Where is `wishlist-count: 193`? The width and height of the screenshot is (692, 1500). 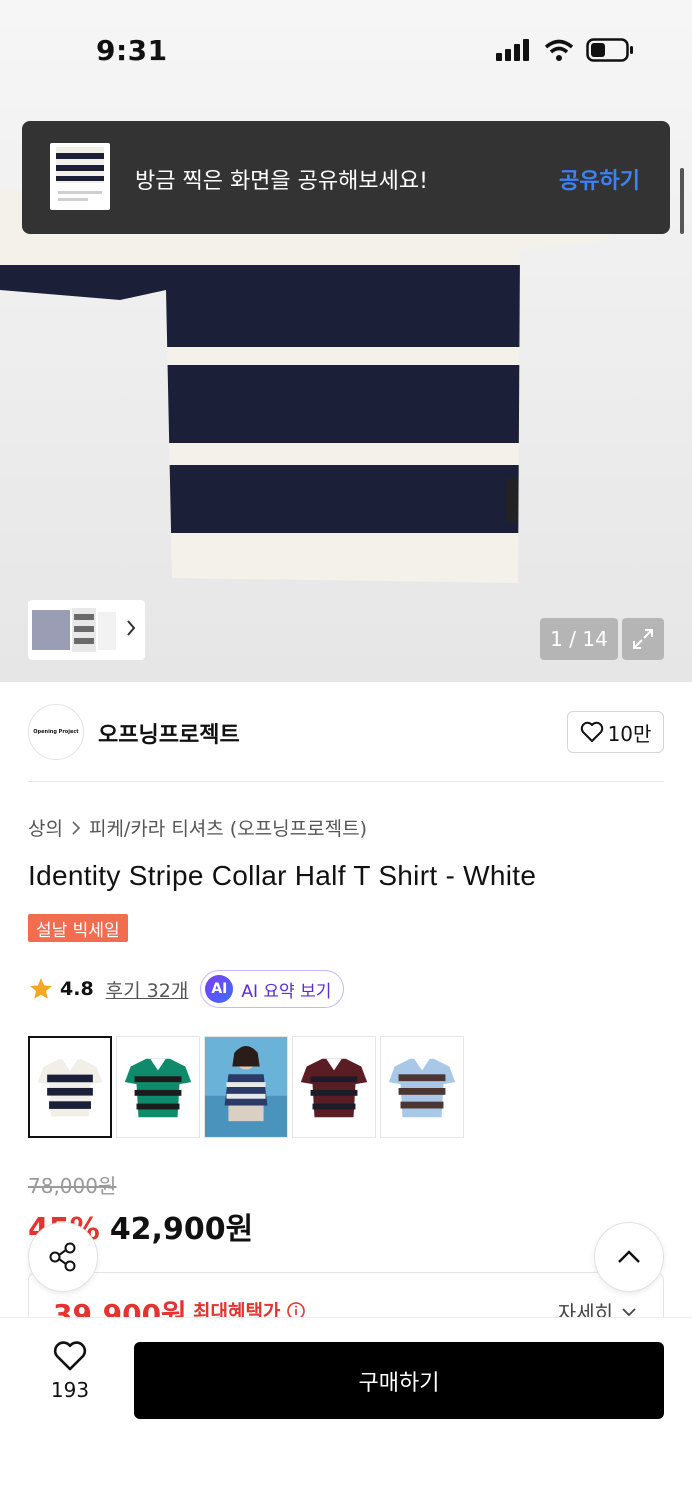
wishlist-count: 193 is located at coordinates (70, 1390).